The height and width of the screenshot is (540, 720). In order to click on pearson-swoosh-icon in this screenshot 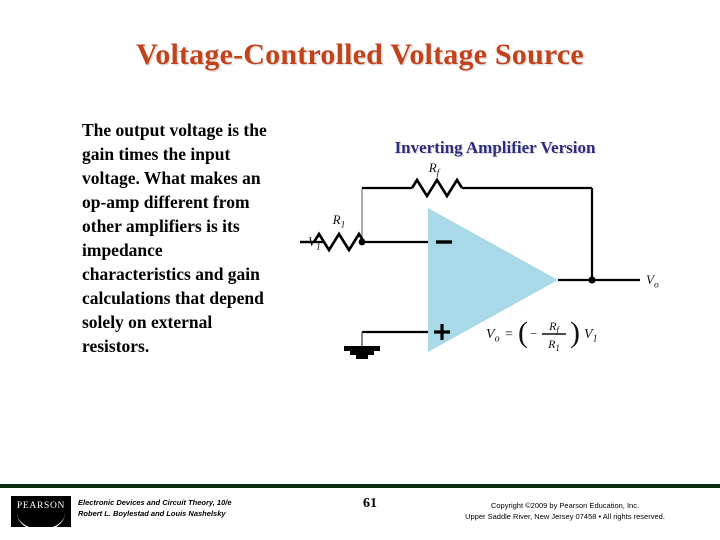, I will do `click(41, 520)`.